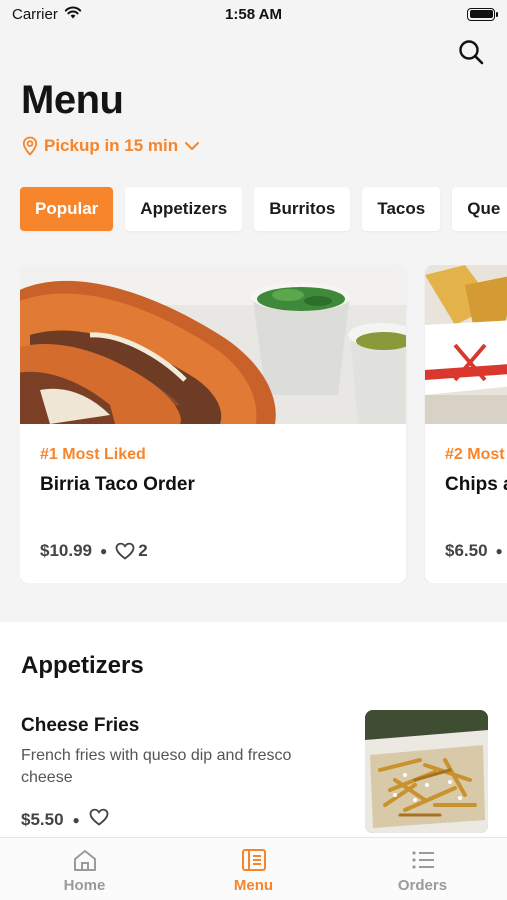 The height and width of the screenshot is (900, 507). I want to click on menu-book-icon, so click(253, 860).